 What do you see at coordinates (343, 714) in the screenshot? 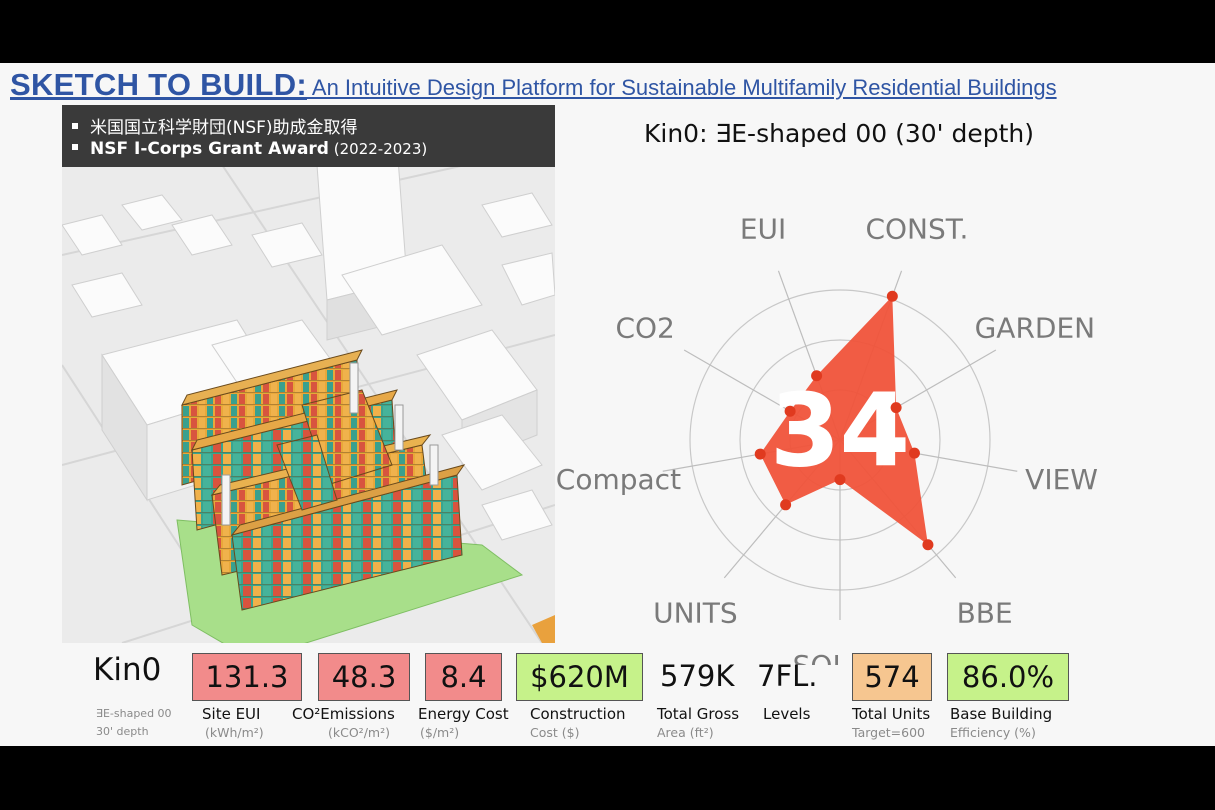
I see `emissions-label: CO²Emissions` at bounding box center [343, 714].